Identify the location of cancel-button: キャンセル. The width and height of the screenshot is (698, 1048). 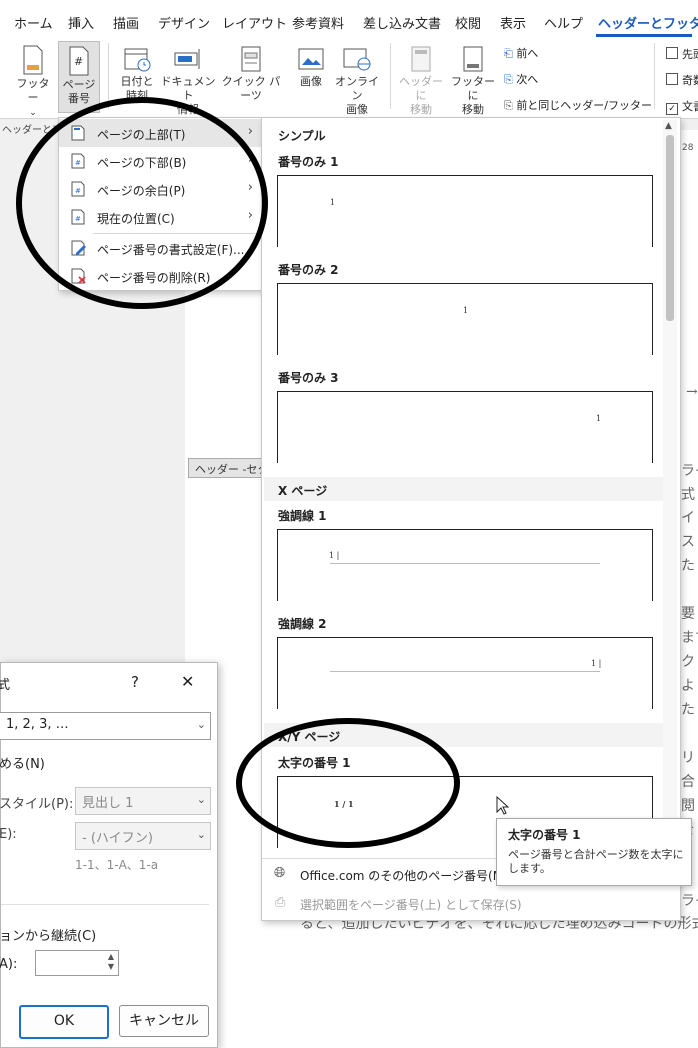
(164, 1021).